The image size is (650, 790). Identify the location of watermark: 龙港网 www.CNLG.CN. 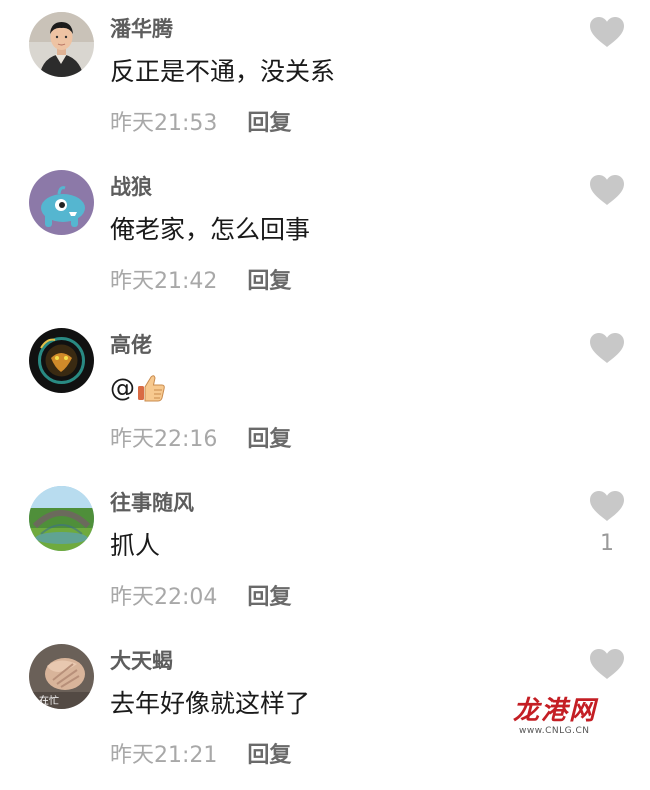
(555, 716).